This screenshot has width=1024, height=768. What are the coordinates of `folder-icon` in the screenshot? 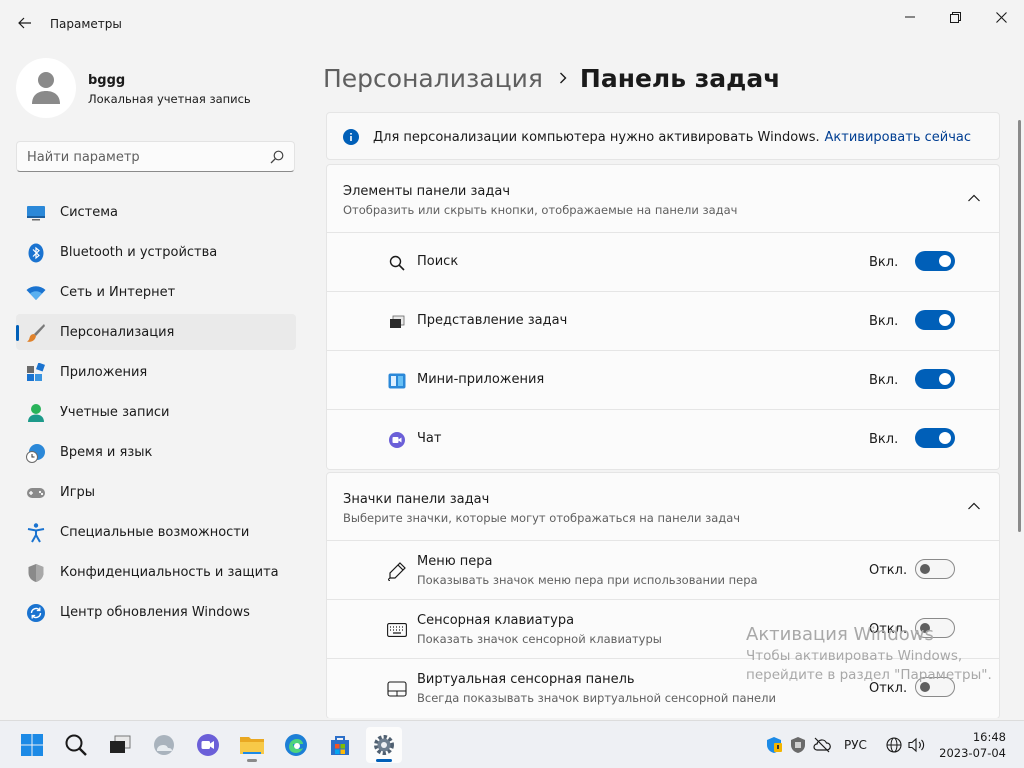 It's located at (252, 745).